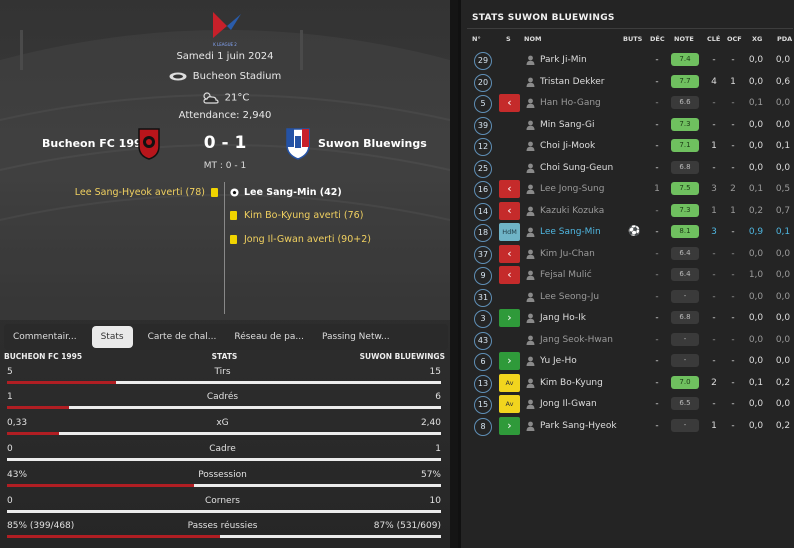  I want to click on player-name: Kim Ju-Chan, so click(567, 254).